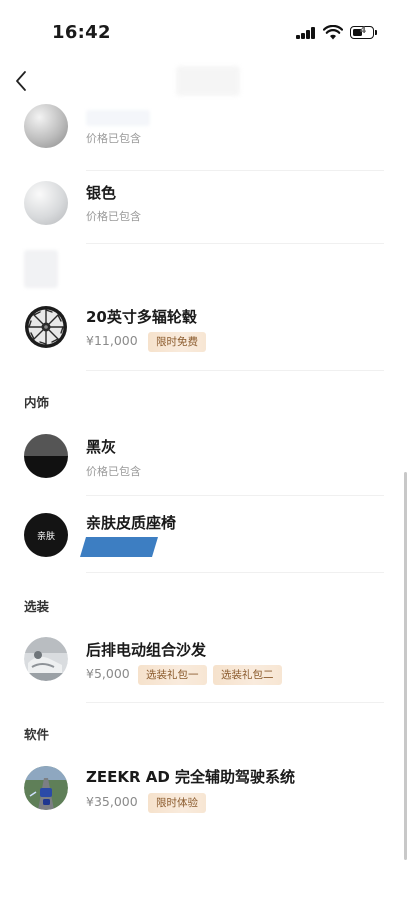  Describe the element at coordinates (191, 777) in the screenshot. I see `option-name: ZEEKR AD 完全辅助驾驶系统` at that location.